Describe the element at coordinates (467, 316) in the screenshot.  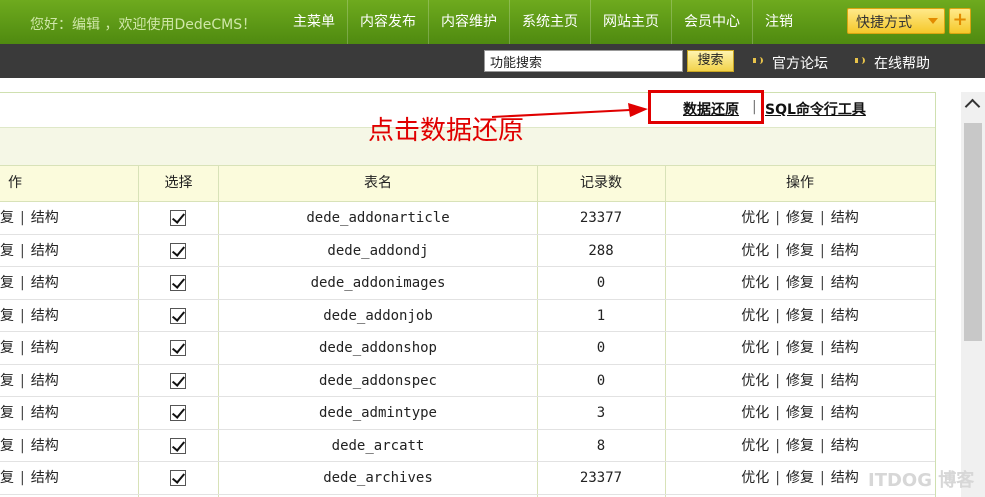
I see `table-row: 复 | 结构 dede_addonjob 1 优化 | 修复 | 结构` at that location.